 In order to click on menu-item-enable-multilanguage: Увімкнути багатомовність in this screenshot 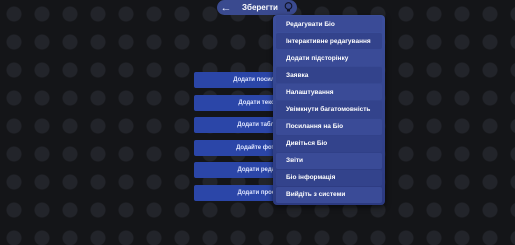, I will do `click(329, 109)`.